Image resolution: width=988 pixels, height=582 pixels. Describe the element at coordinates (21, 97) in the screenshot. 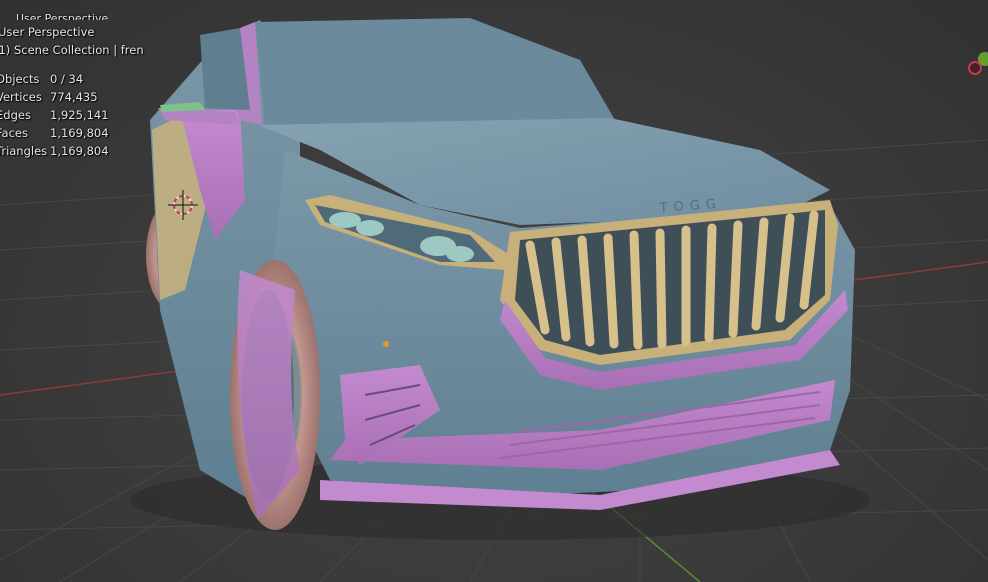

I see `stat-label: Vertices` at that location.